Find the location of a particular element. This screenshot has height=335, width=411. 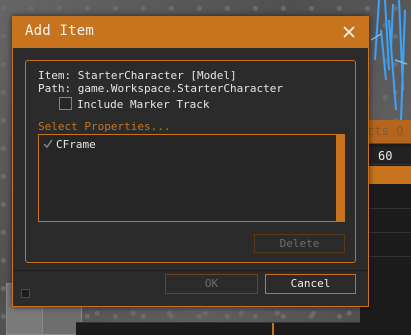

include-marker-label: Include Marker Track is located at coordinates (143, 104).